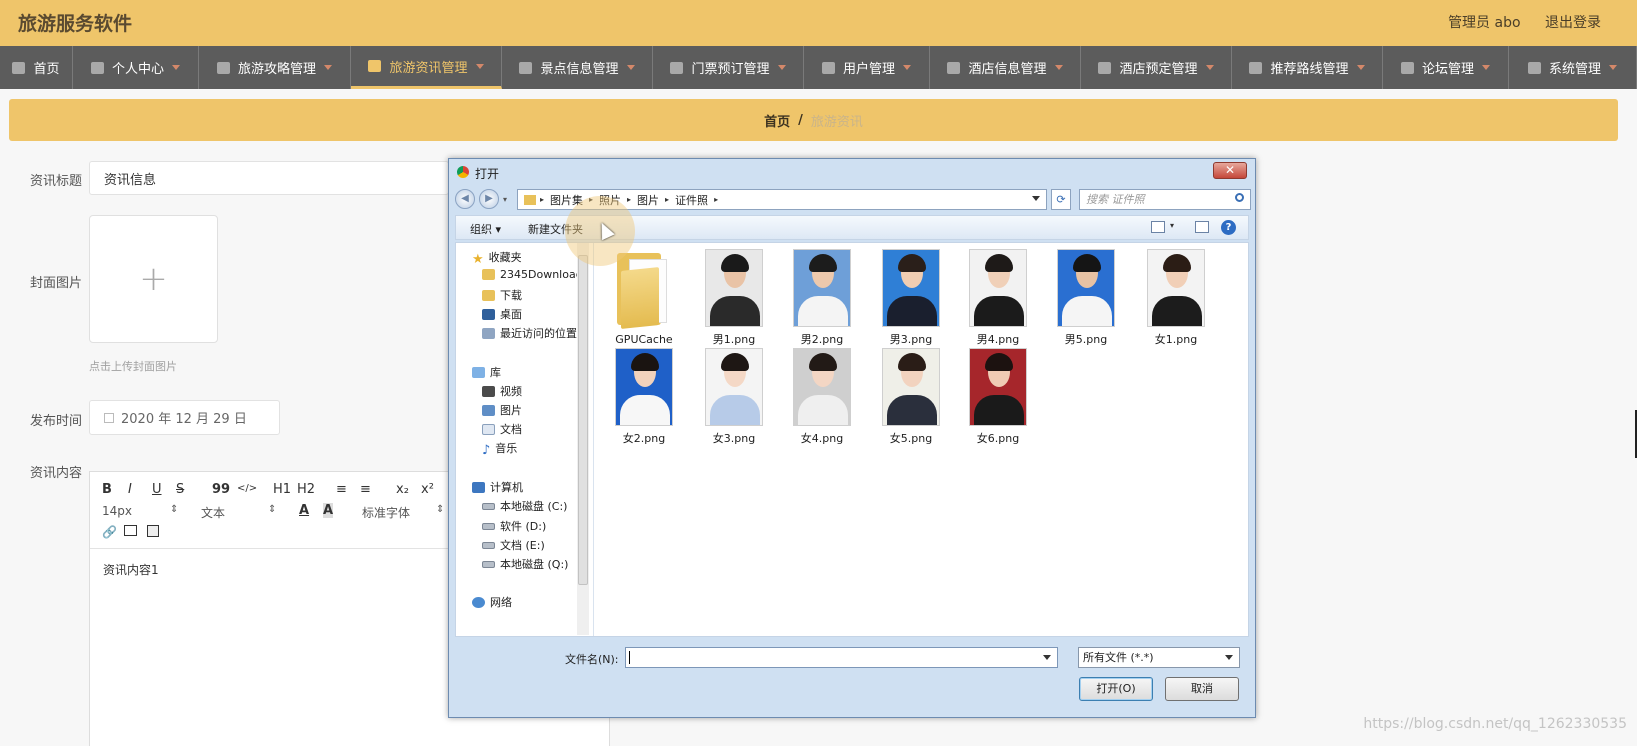 The width and height of the screenshot is (1637, 746). Describe the element at coordinates (180, 489) in the screenshot. I see `strike-button: S` at that location.